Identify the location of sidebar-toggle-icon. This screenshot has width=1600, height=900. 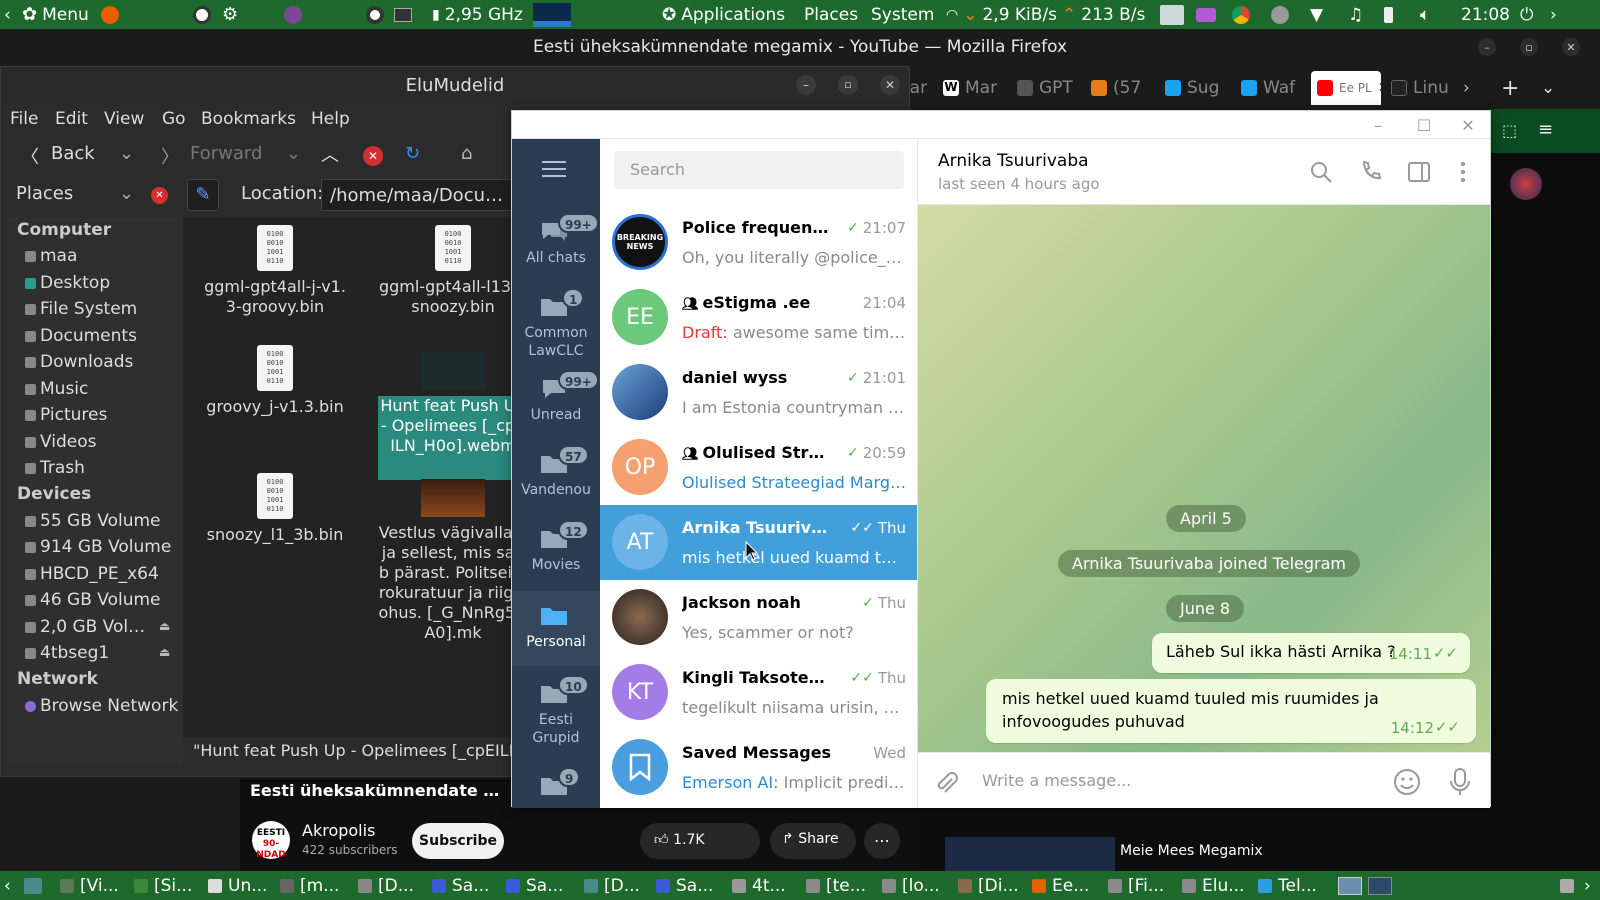
(1419, 172).